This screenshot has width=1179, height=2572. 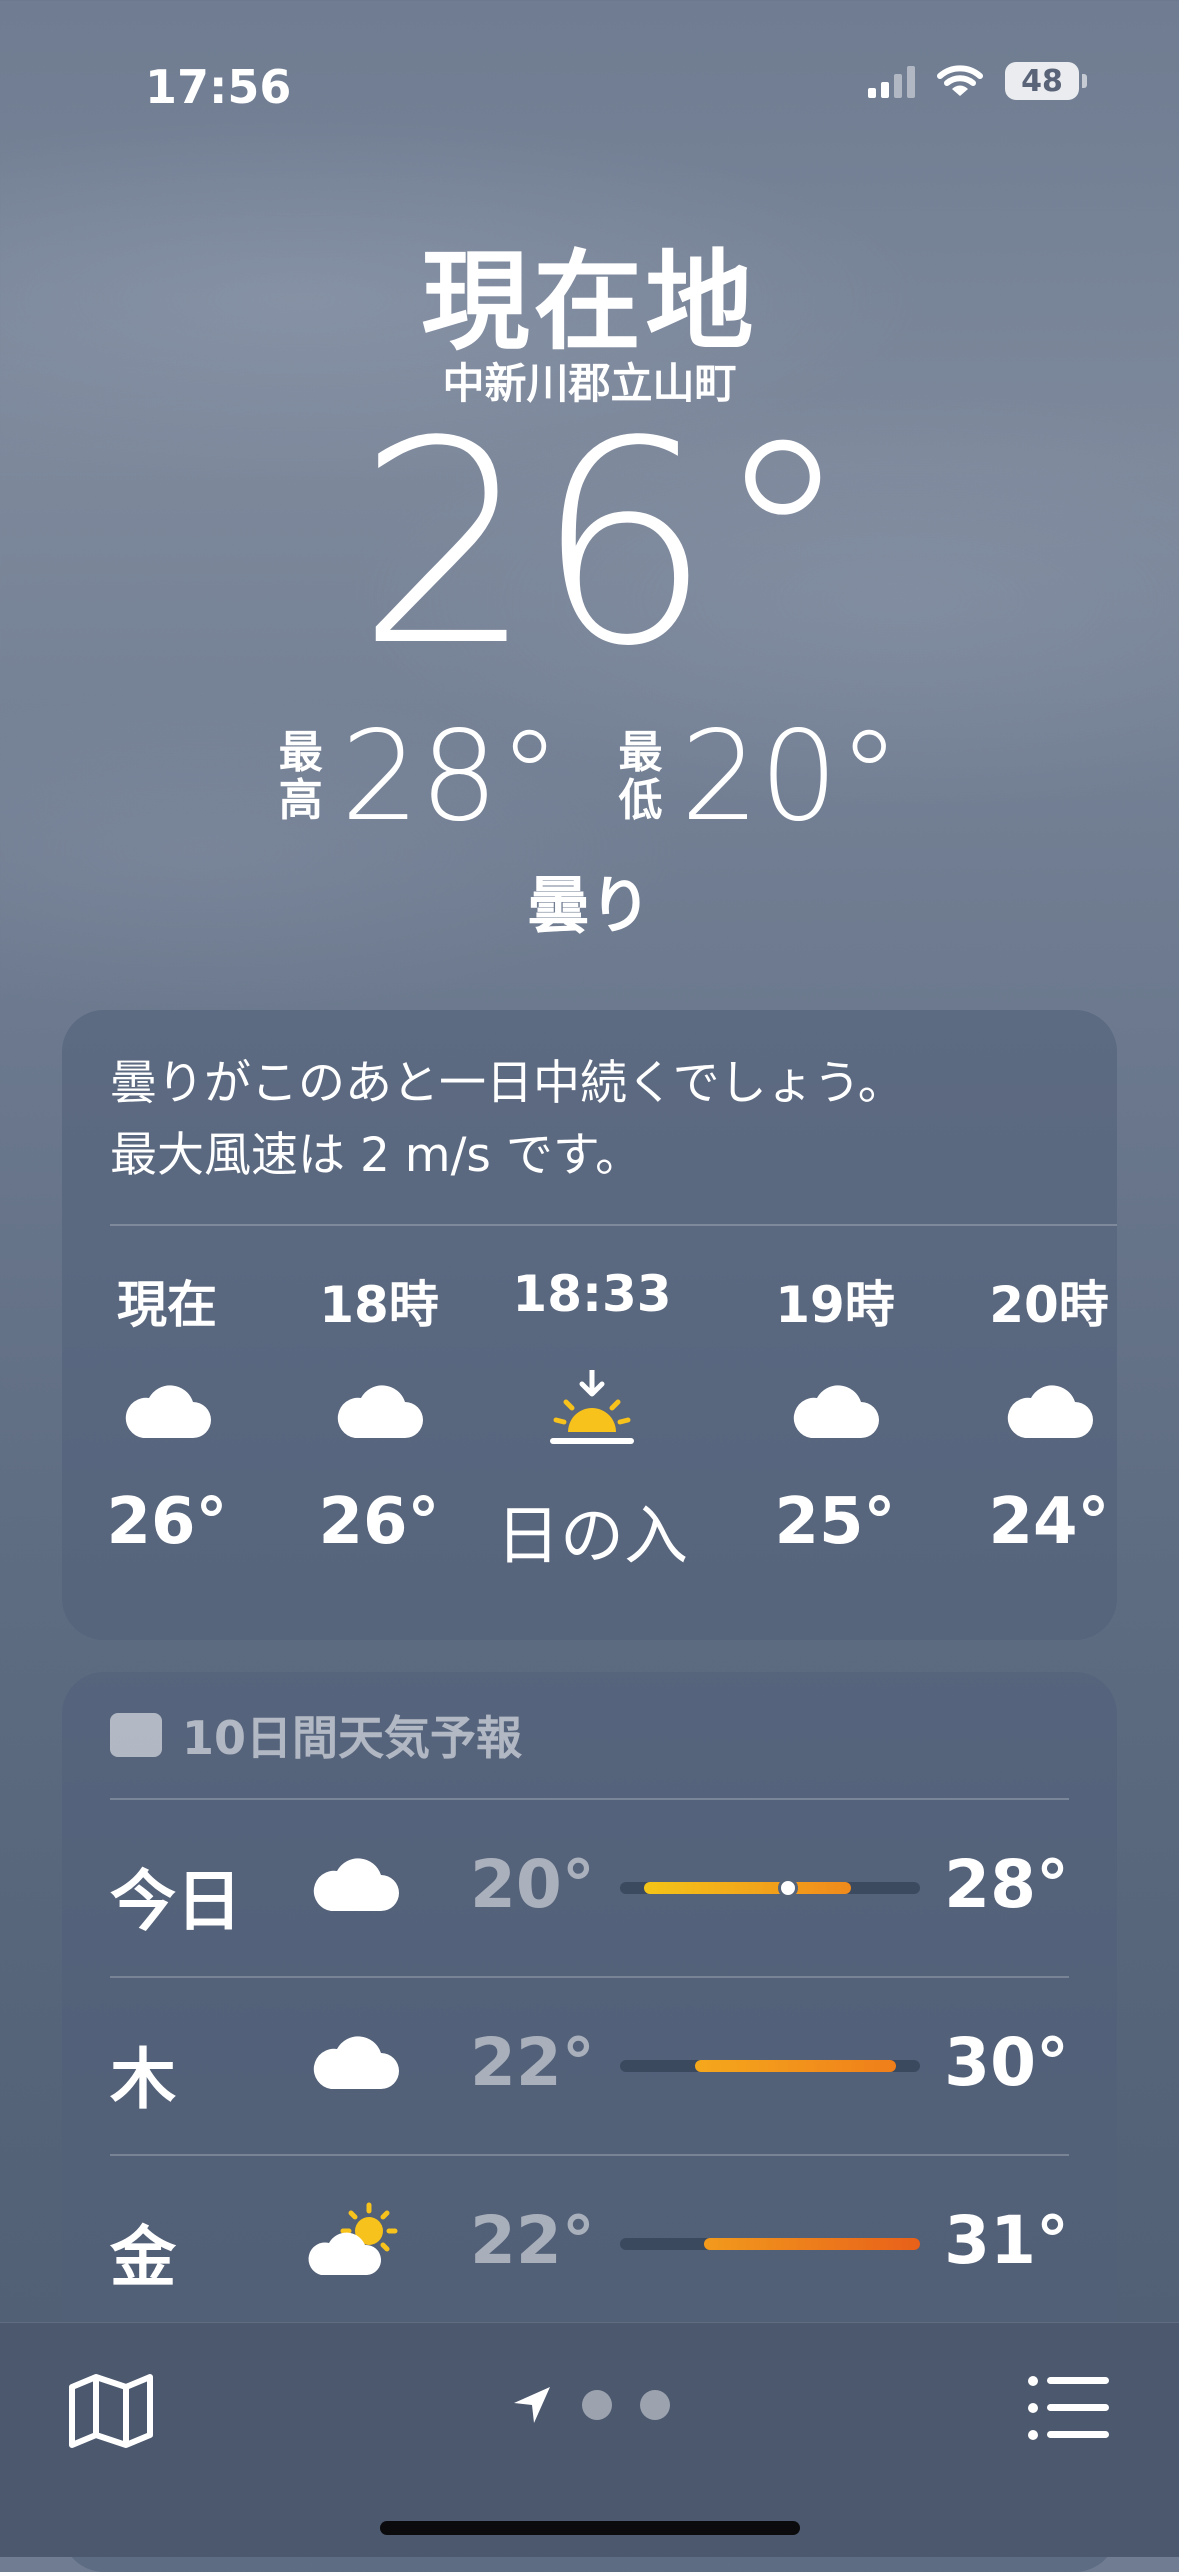 What do you see at coordinates (960, 80) in the screenshot?
I see `wifi-icon` at bounding box center [960, 80].